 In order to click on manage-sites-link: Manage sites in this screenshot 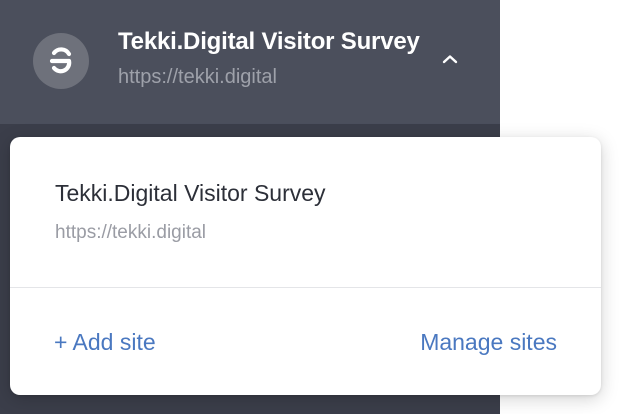, I will do `click(488, 342)`.